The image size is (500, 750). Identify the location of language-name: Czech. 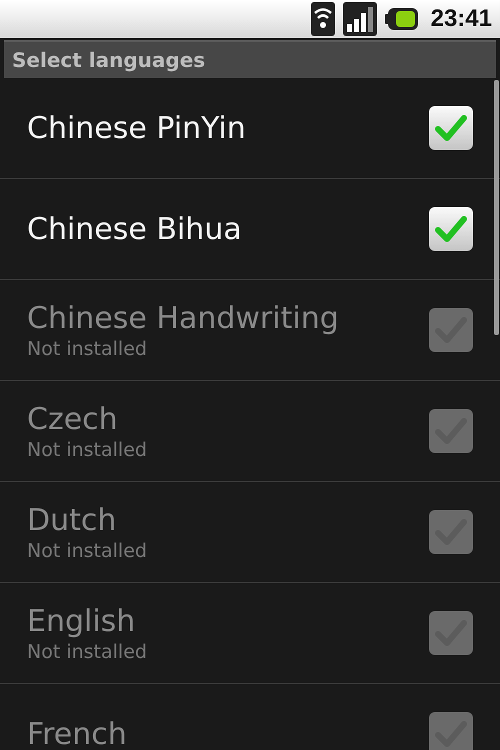
(73, 419).